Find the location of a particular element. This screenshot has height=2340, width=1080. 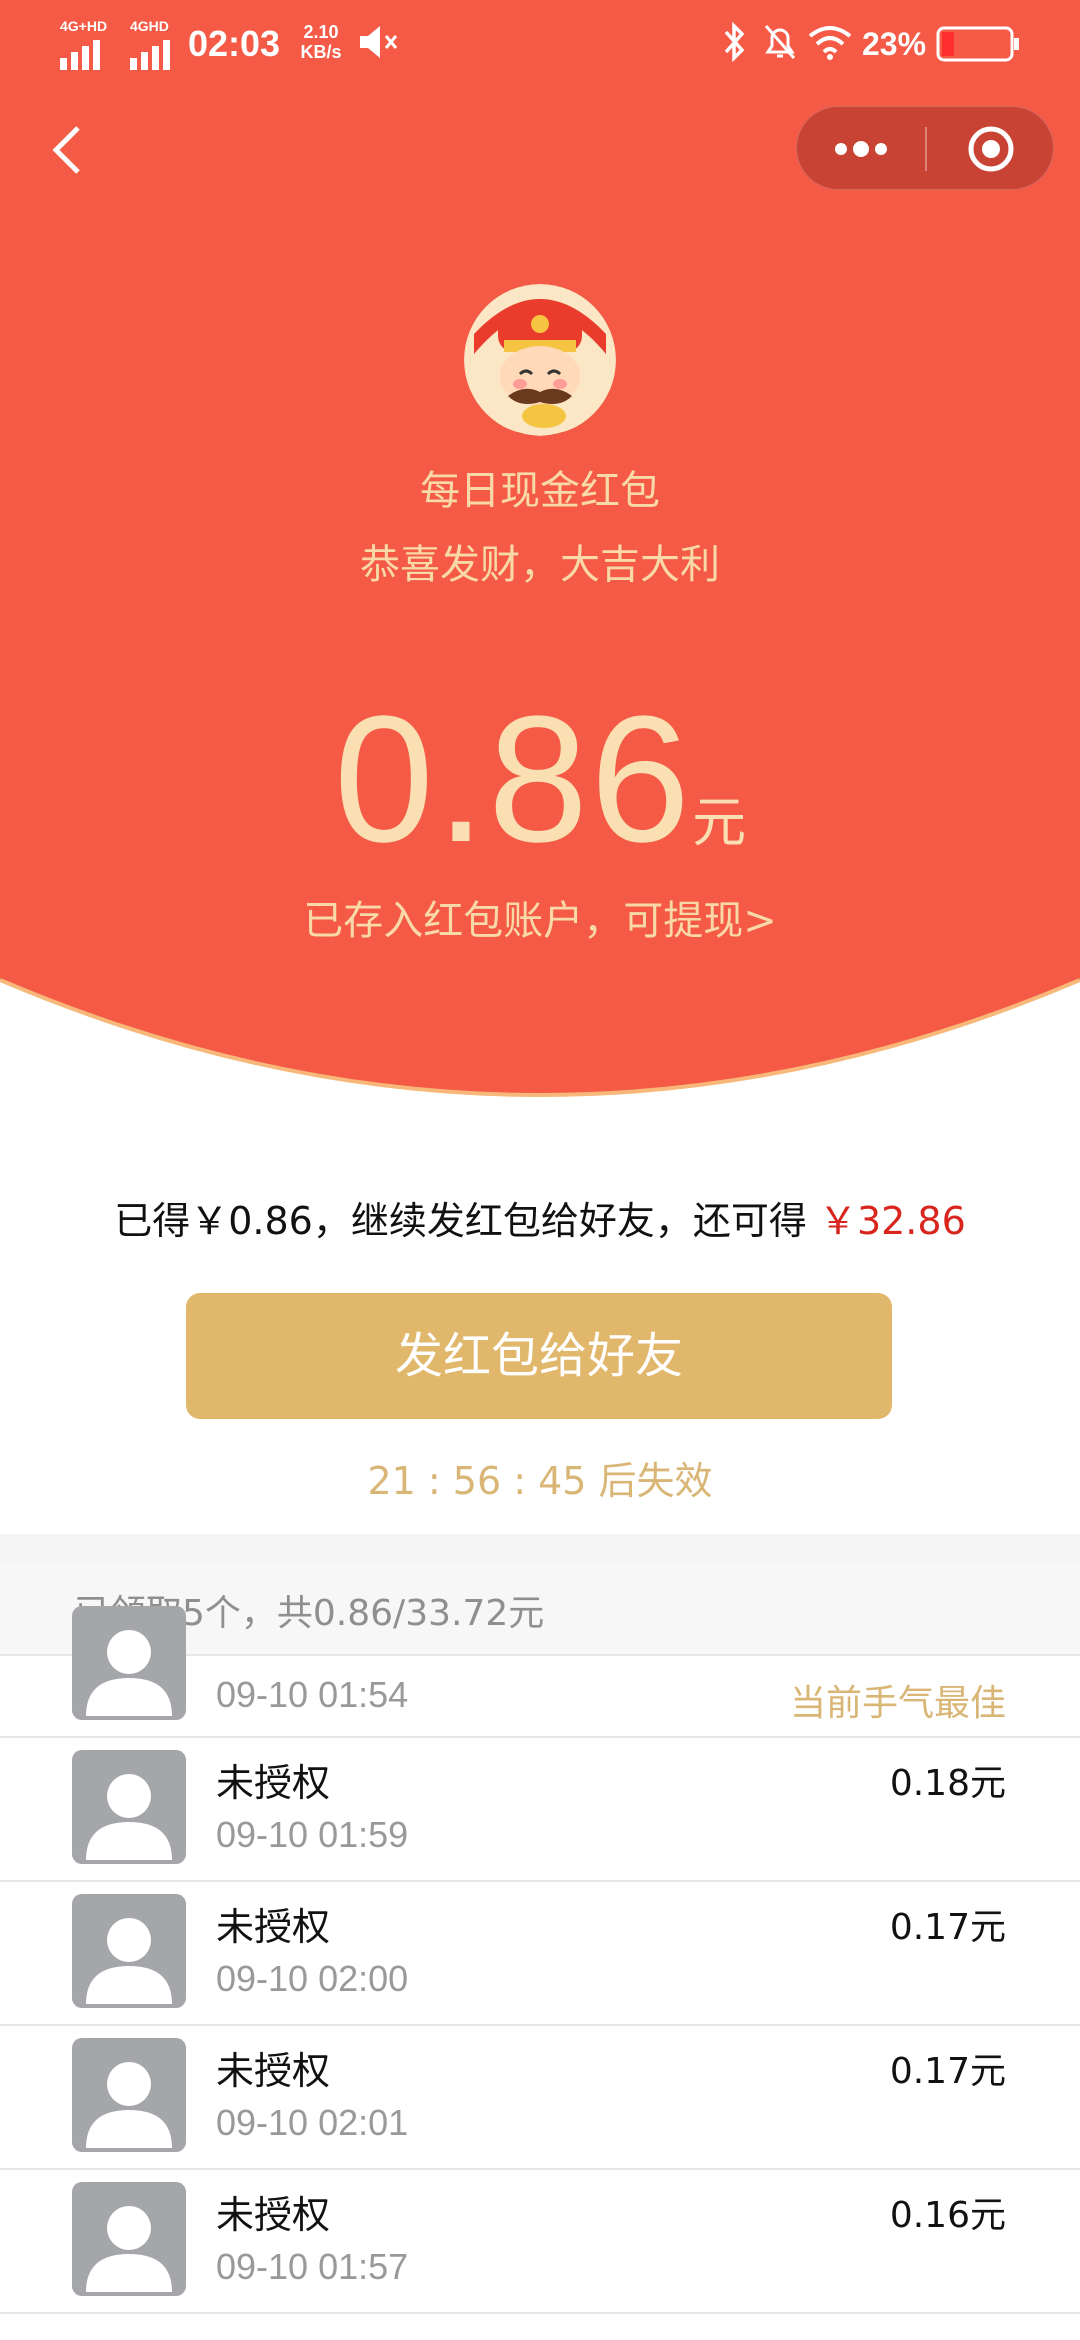

capsule-divider is located at coordinates (926, 149).